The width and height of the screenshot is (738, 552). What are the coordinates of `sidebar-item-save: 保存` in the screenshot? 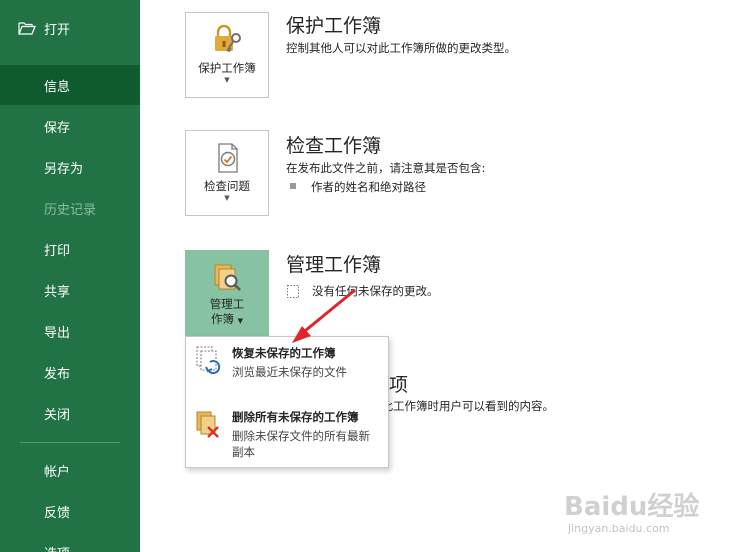 It's located at (70, 126).